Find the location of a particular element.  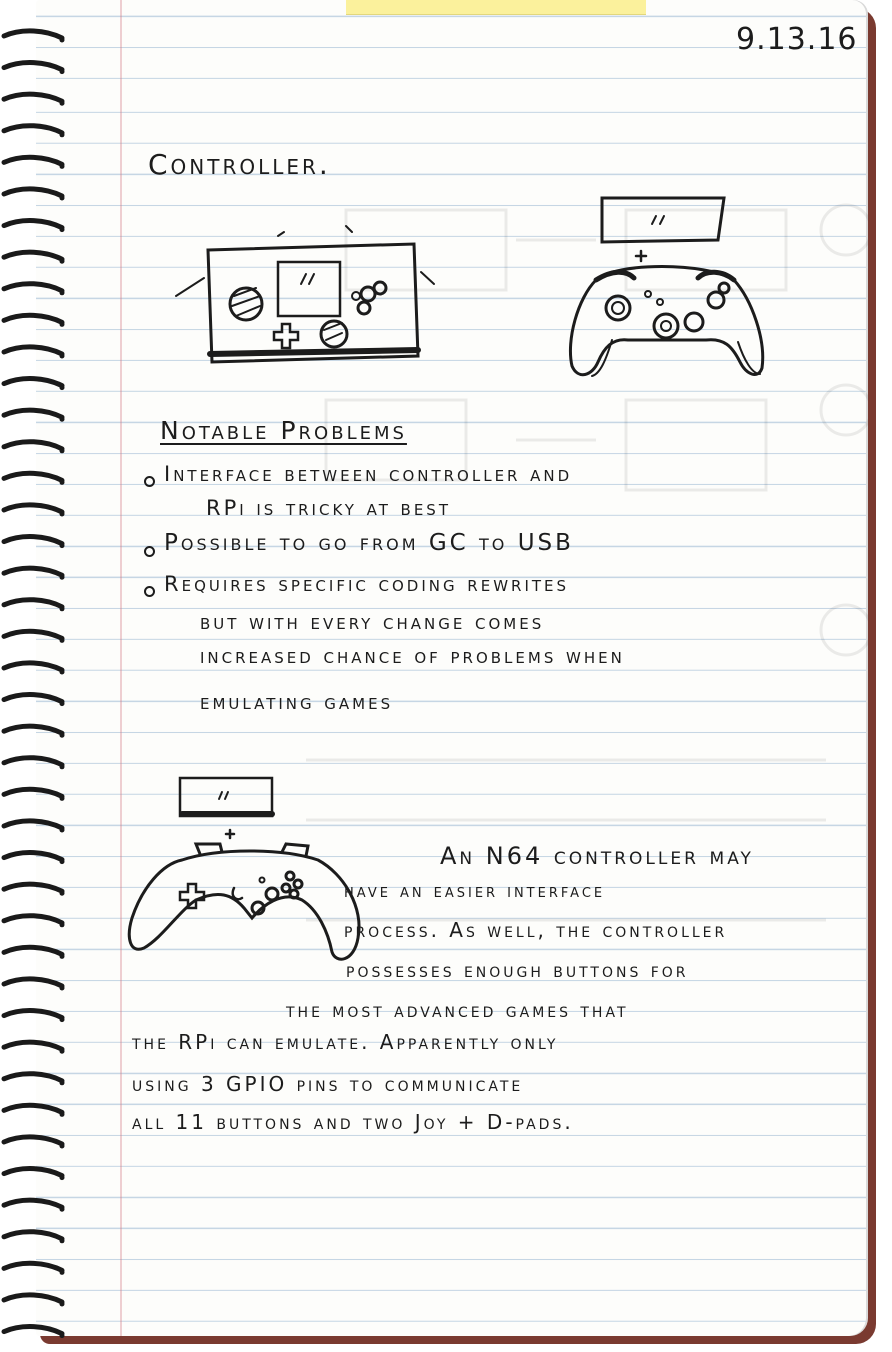

handheld-console-sketch-icon is located at coordinates (311, 292).